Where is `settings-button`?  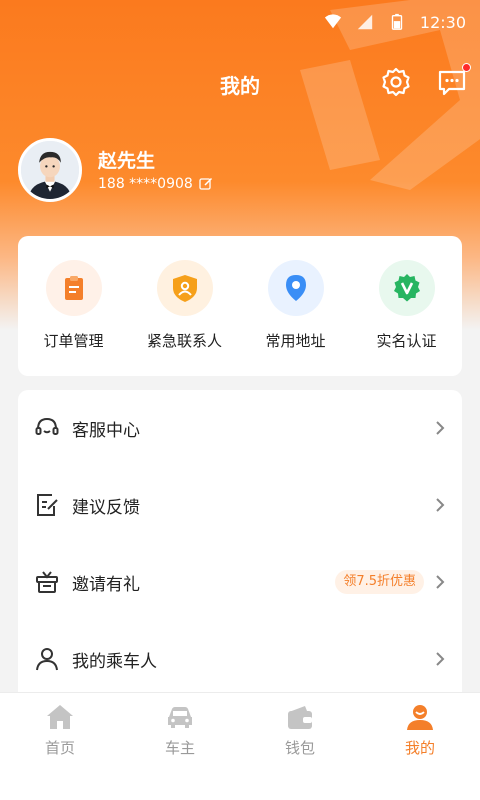 settings-button is located at coordinates (396, 82).